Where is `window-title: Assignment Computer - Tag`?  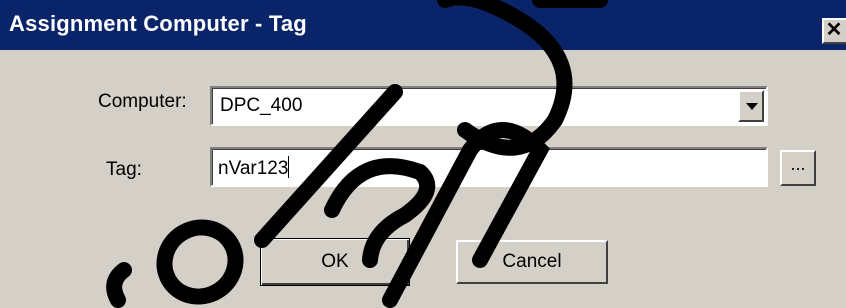 window-title: Assignment Computer - Tag is located at coordinates (158, 23).